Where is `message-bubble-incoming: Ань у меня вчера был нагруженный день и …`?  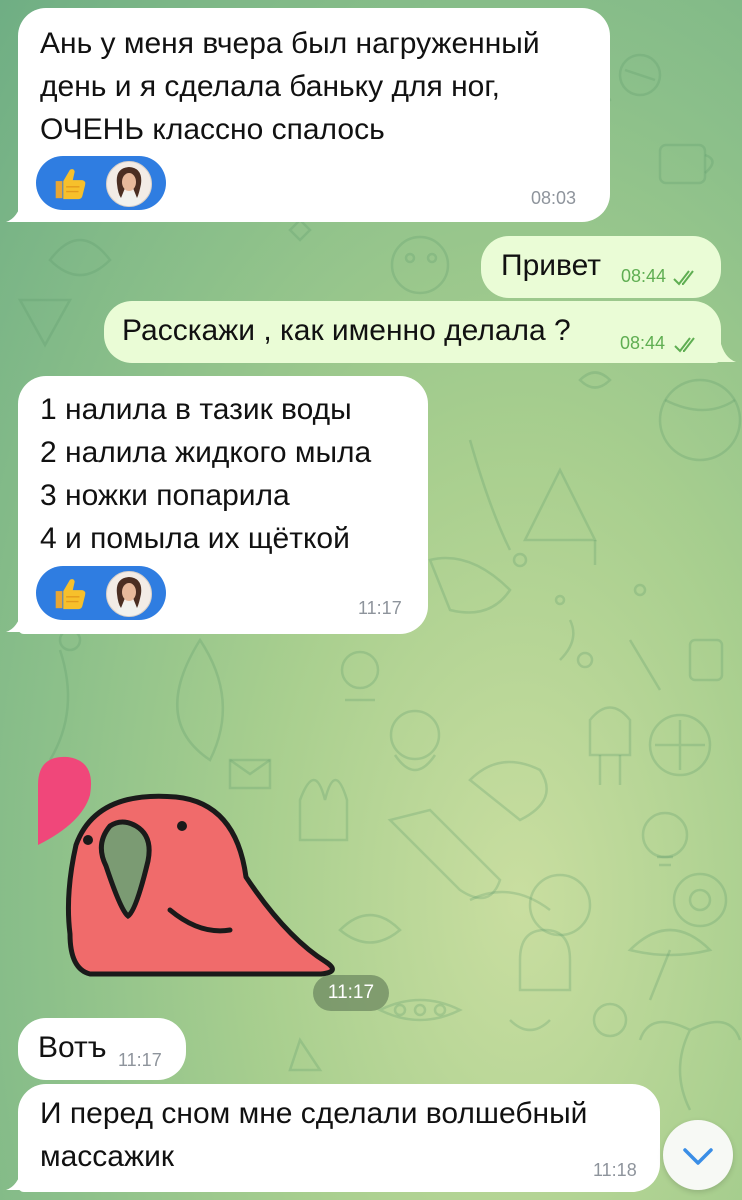
message-bubble-incoming: Ань у меня вчера был нагруженный день и … is located at coordinates (314, 115).